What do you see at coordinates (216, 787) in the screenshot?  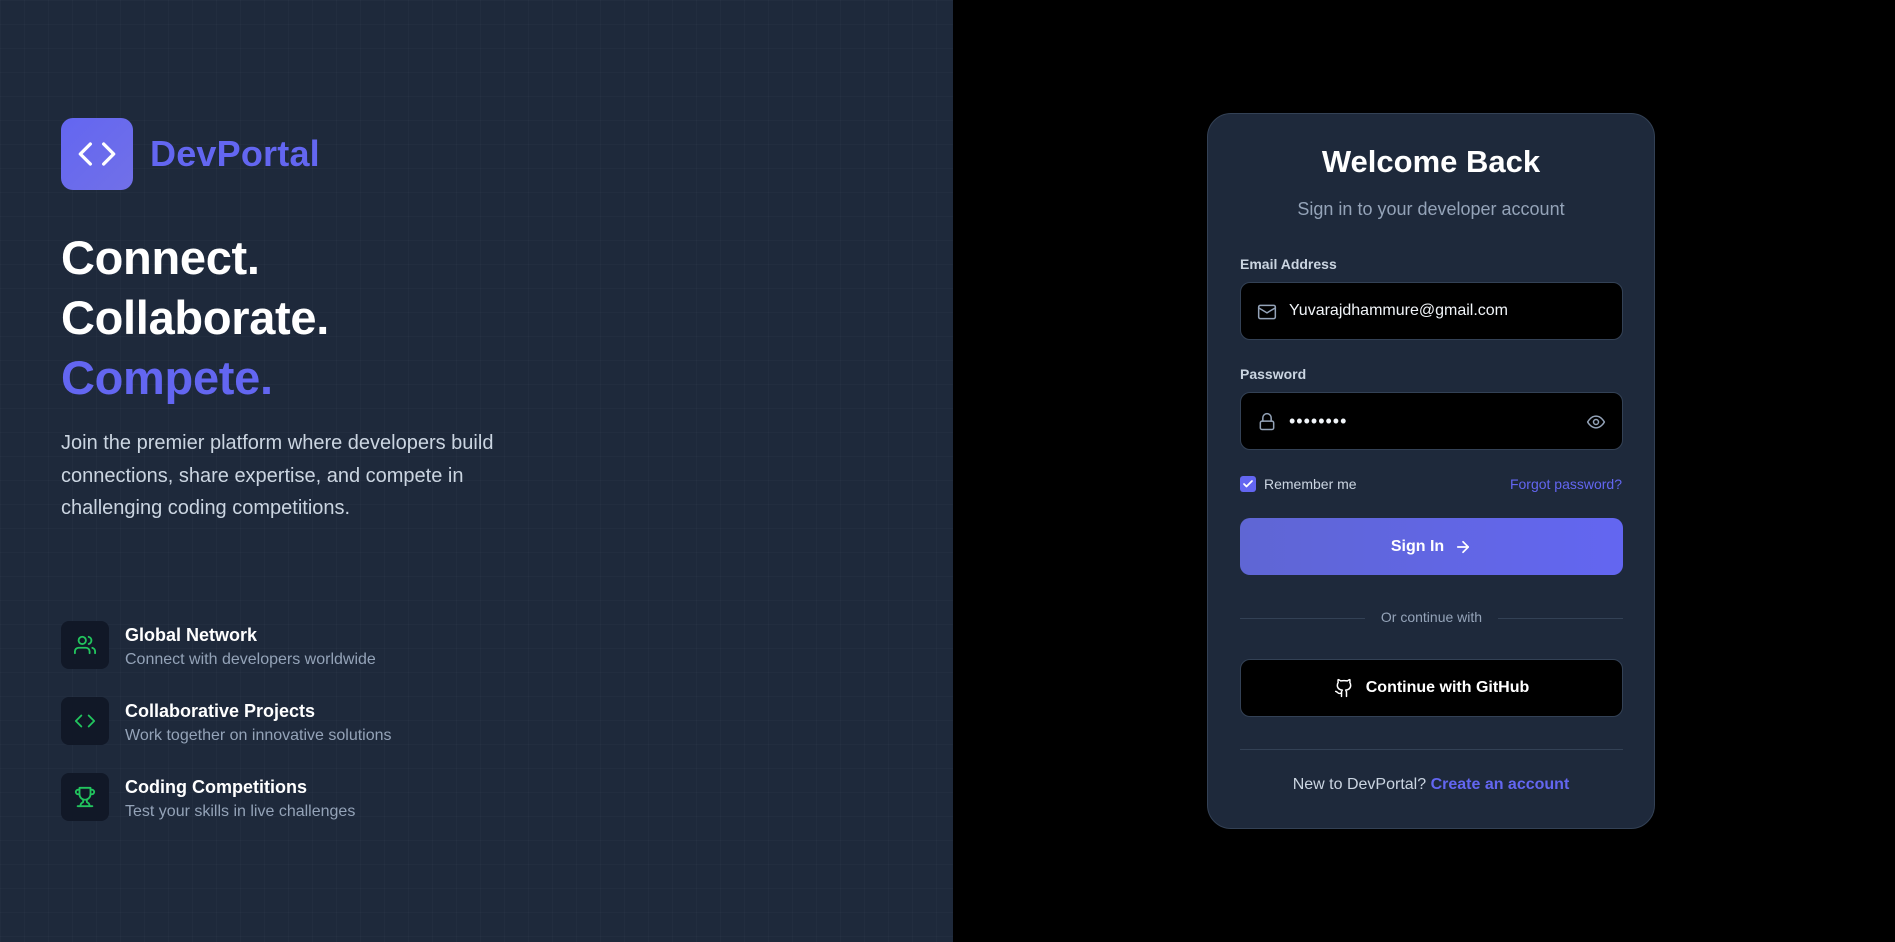 I see `feature-title: Coding Competitions` at bounding box center [216, 787].